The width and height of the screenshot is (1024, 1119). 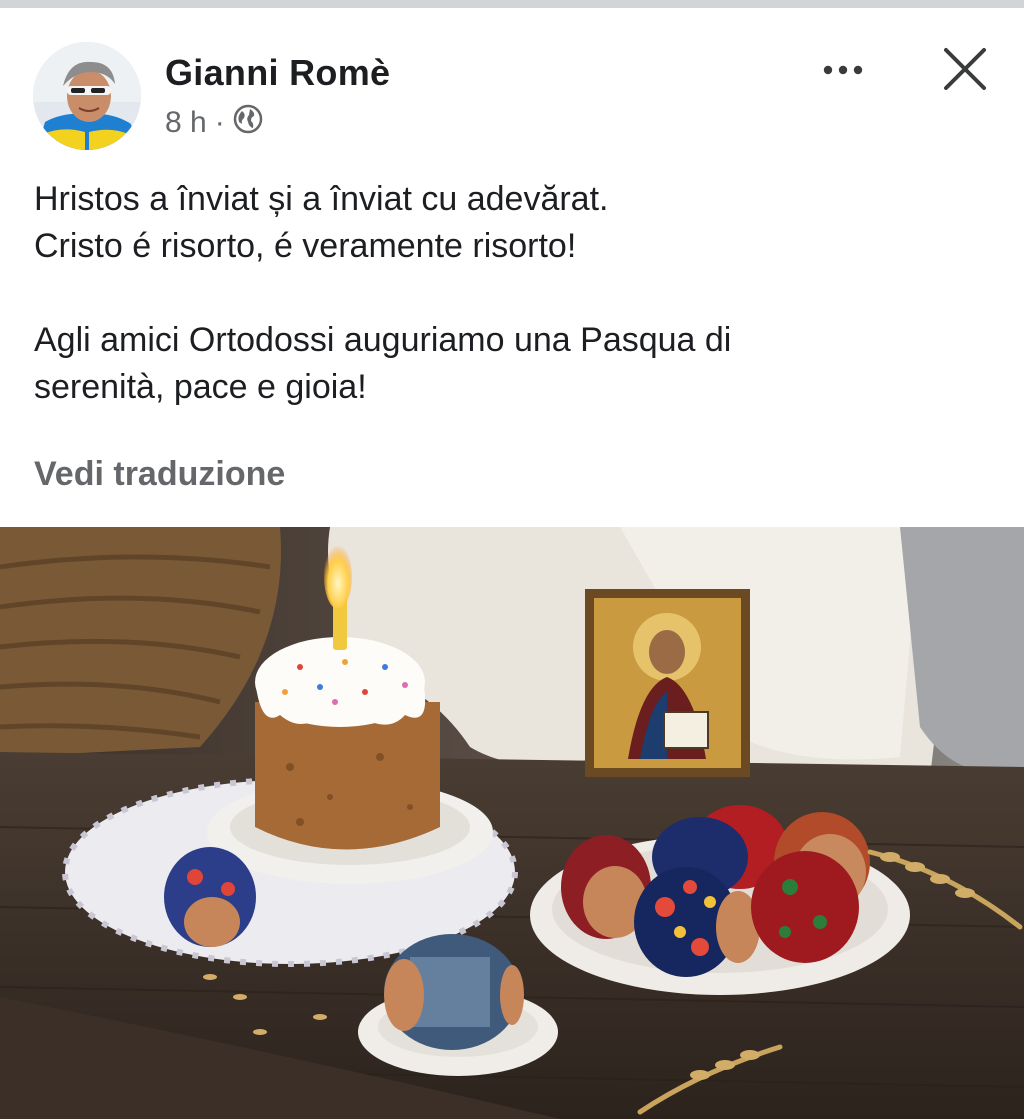 What do you see at coordinates (200, 387) in the screenshot?
I see `message-line: serenità, pace e gioia!` at bounding box center [200, 387].